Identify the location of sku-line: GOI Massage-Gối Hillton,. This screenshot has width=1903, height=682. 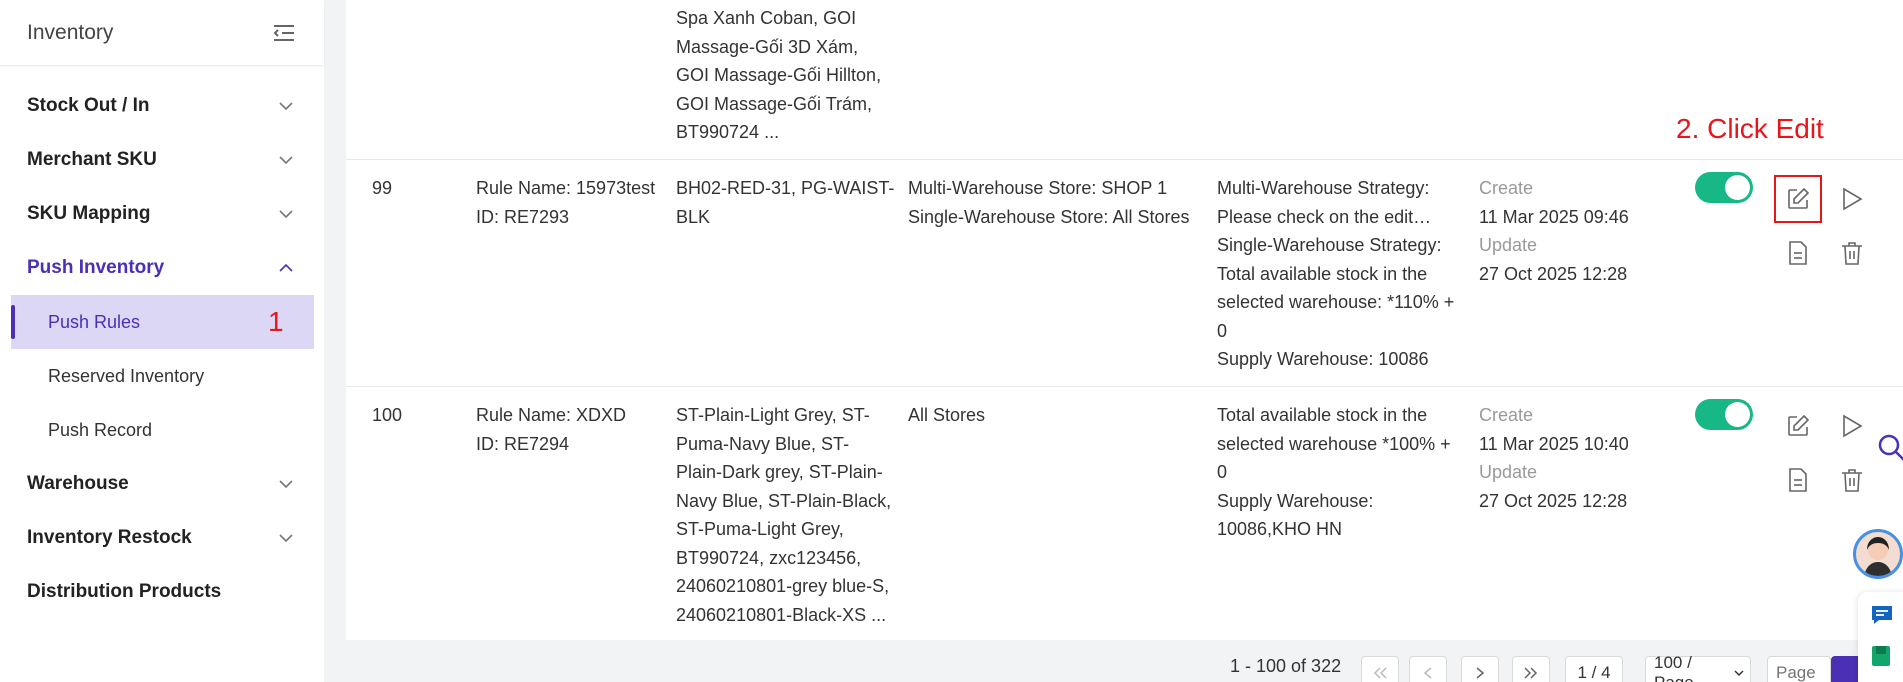
(779, 75).